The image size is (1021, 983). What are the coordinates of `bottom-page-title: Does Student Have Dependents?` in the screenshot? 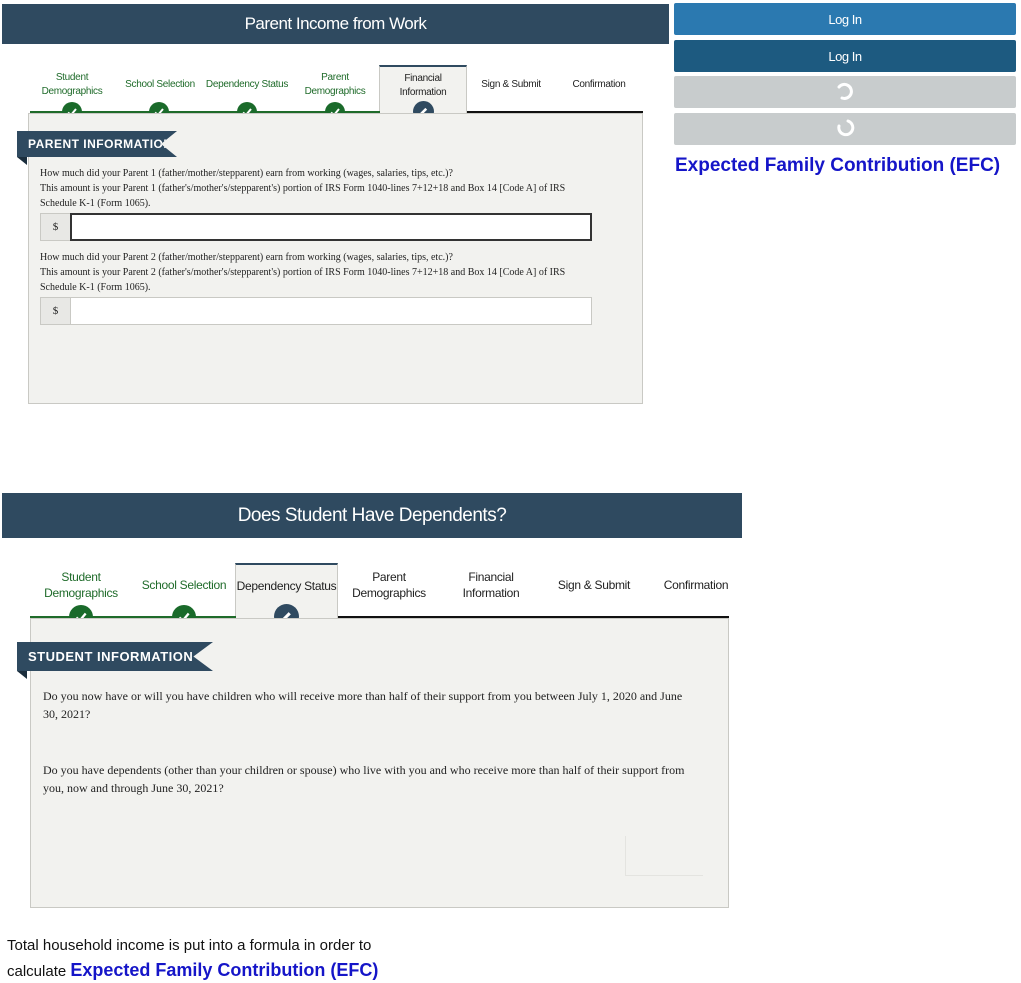 It's located at (372, 515).